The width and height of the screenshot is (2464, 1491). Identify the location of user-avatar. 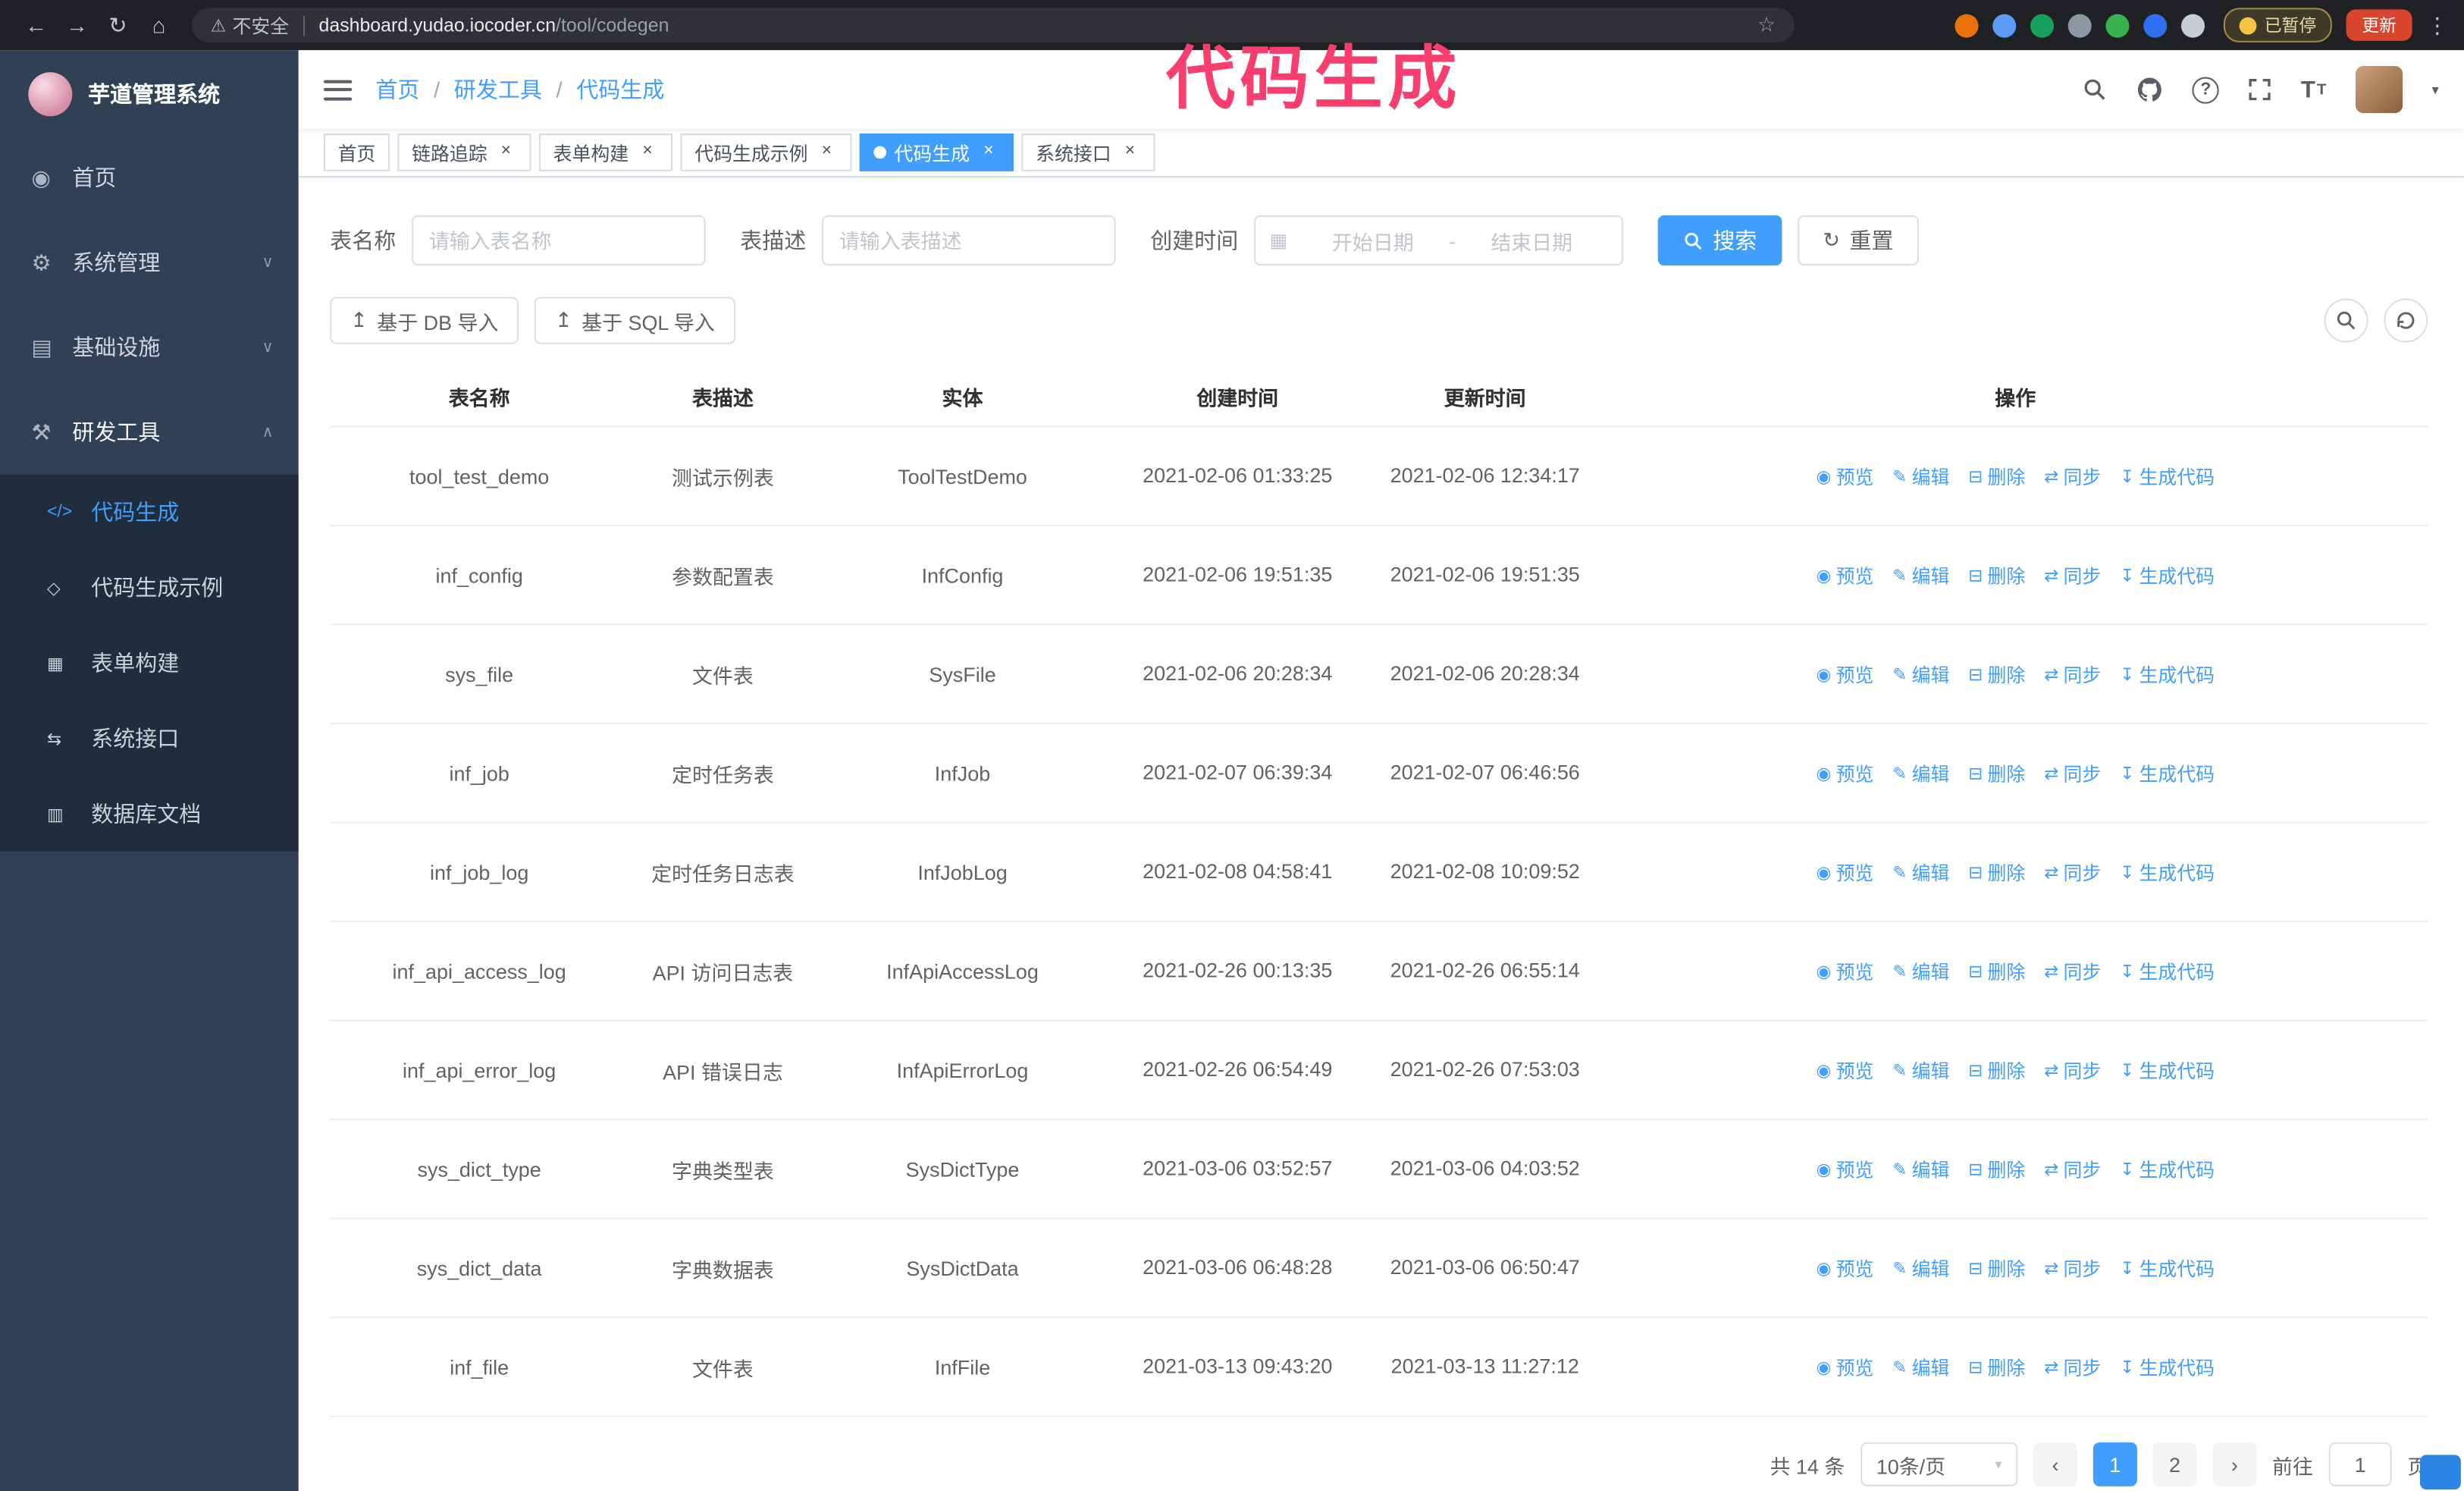
(2380, 90).